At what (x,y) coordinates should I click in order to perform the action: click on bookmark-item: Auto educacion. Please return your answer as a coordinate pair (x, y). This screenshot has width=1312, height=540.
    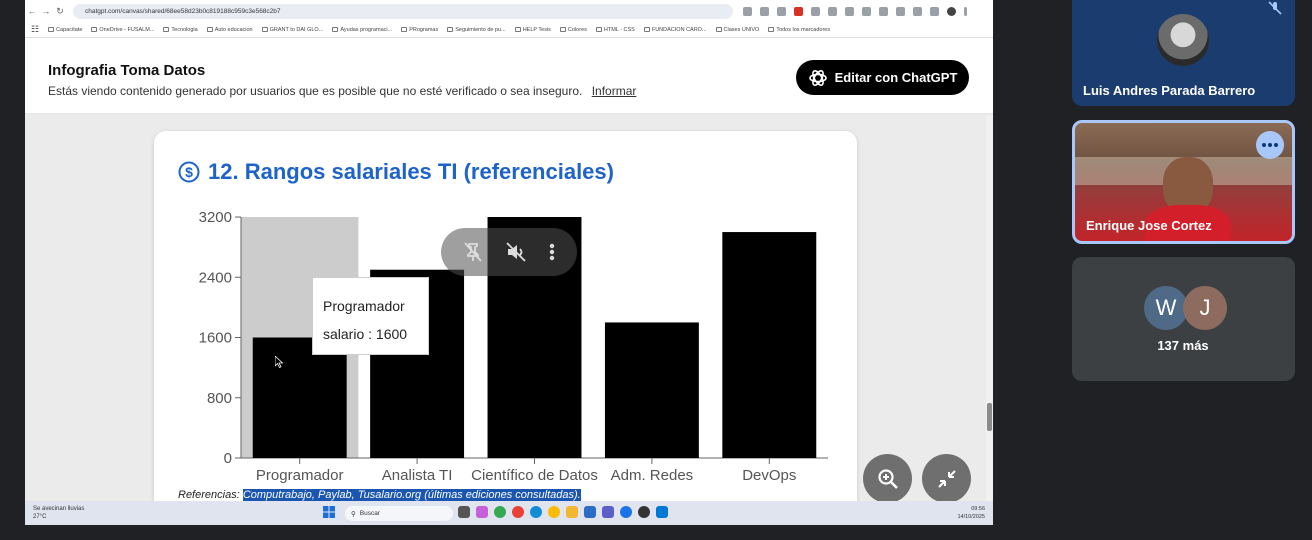
    Looking at the image, I should click on (229, 29).